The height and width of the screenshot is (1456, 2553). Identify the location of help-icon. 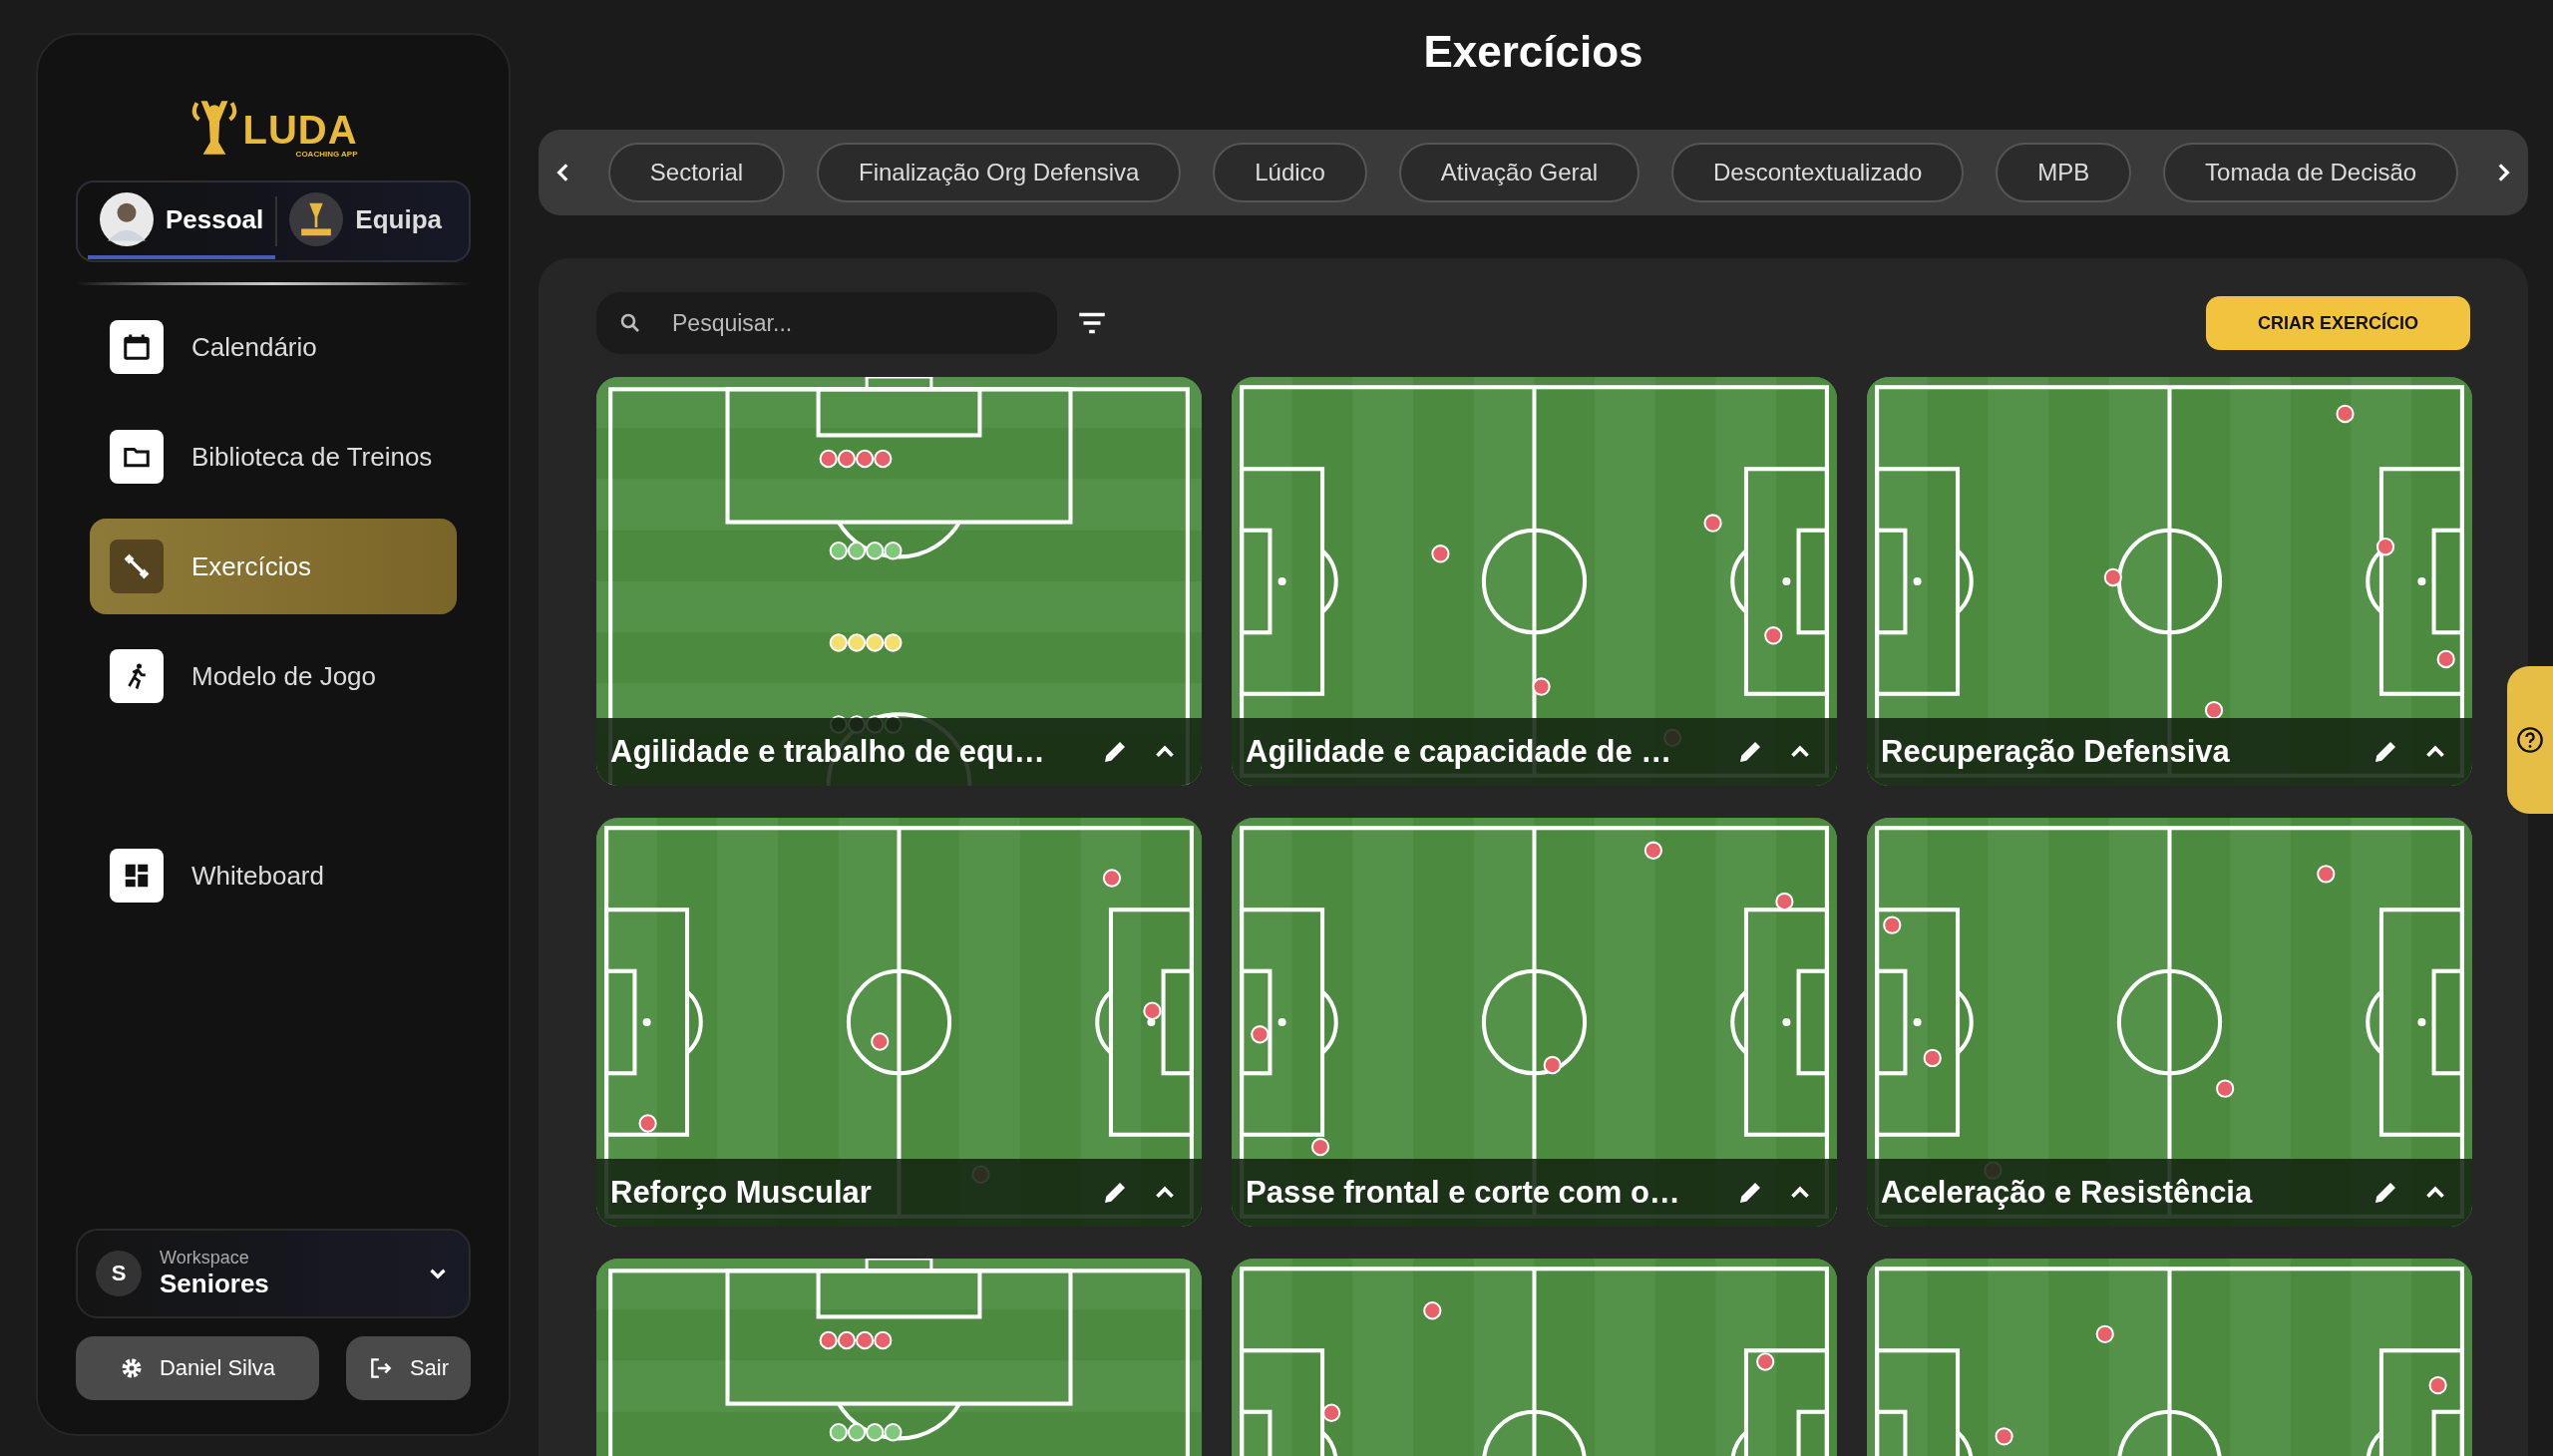
(2530, 740).